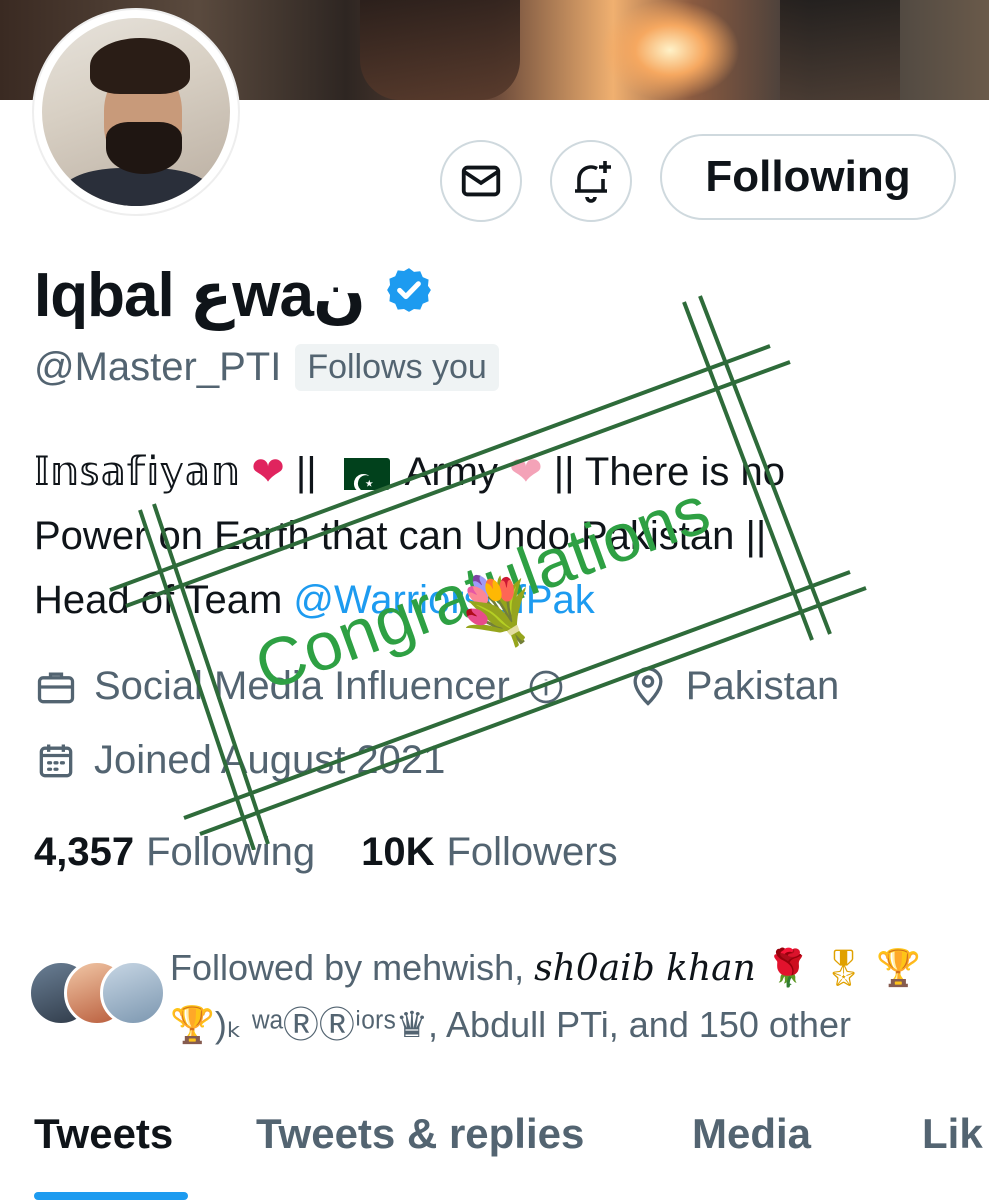 The height and width of the screenshot is (1200, 989). What do you see at coordinates (300, 686) in the screenshot?
I see `profession-item: Social Media Influencer` at bounding box center [300, 686].